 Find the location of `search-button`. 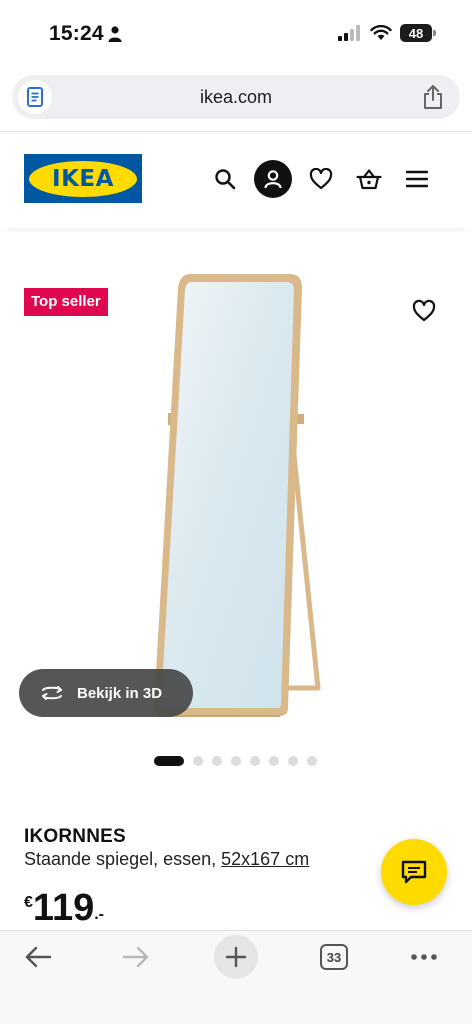

search-button is located at coordinates (225, 179).